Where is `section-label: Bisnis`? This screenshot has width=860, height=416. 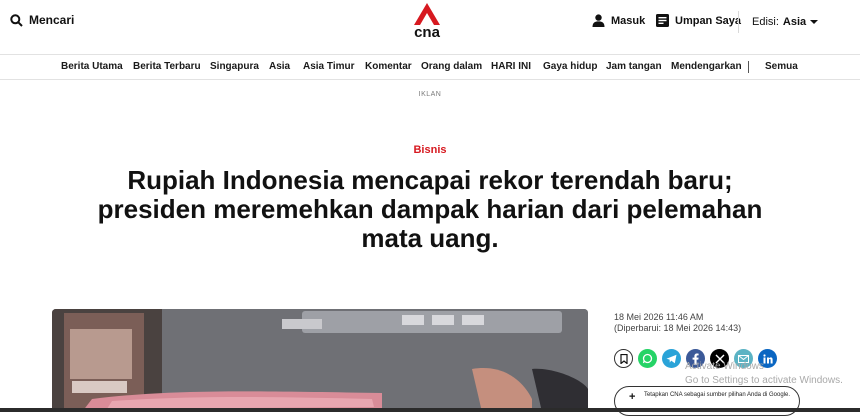 section-label: Bisnis is located at coordinates (430, 150).